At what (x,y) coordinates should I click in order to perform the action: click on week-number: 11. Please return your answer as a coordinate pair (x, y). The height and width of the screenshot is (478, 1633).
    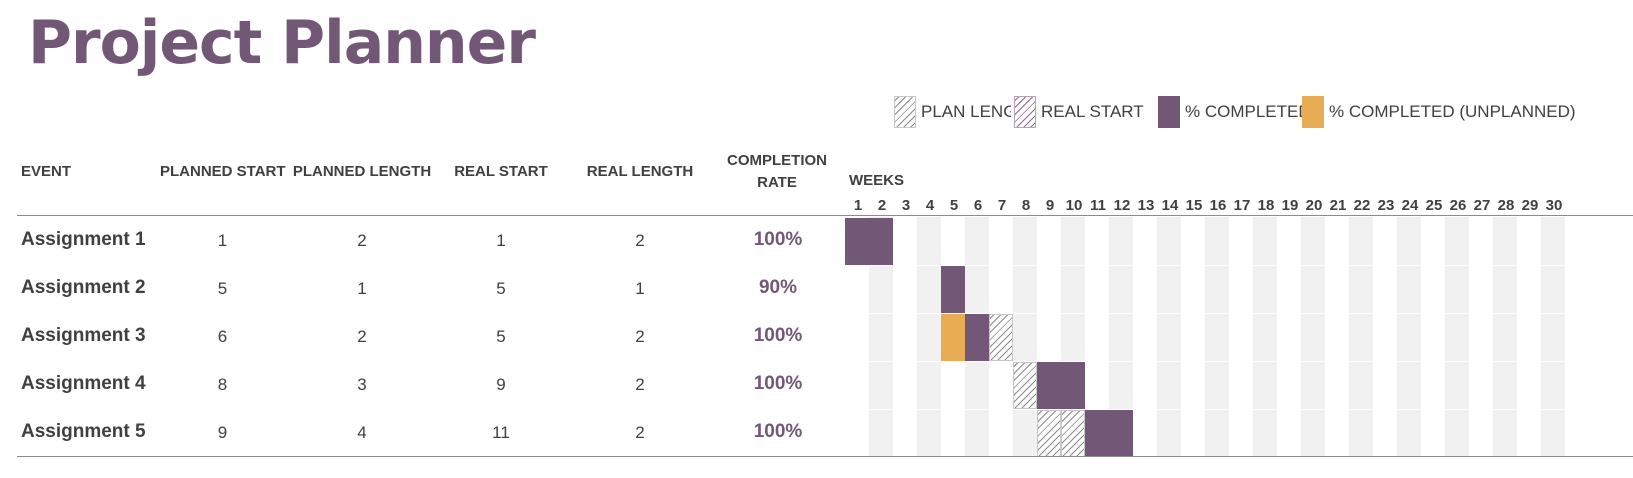
    Looking at the image, I should click on (1098, 205).